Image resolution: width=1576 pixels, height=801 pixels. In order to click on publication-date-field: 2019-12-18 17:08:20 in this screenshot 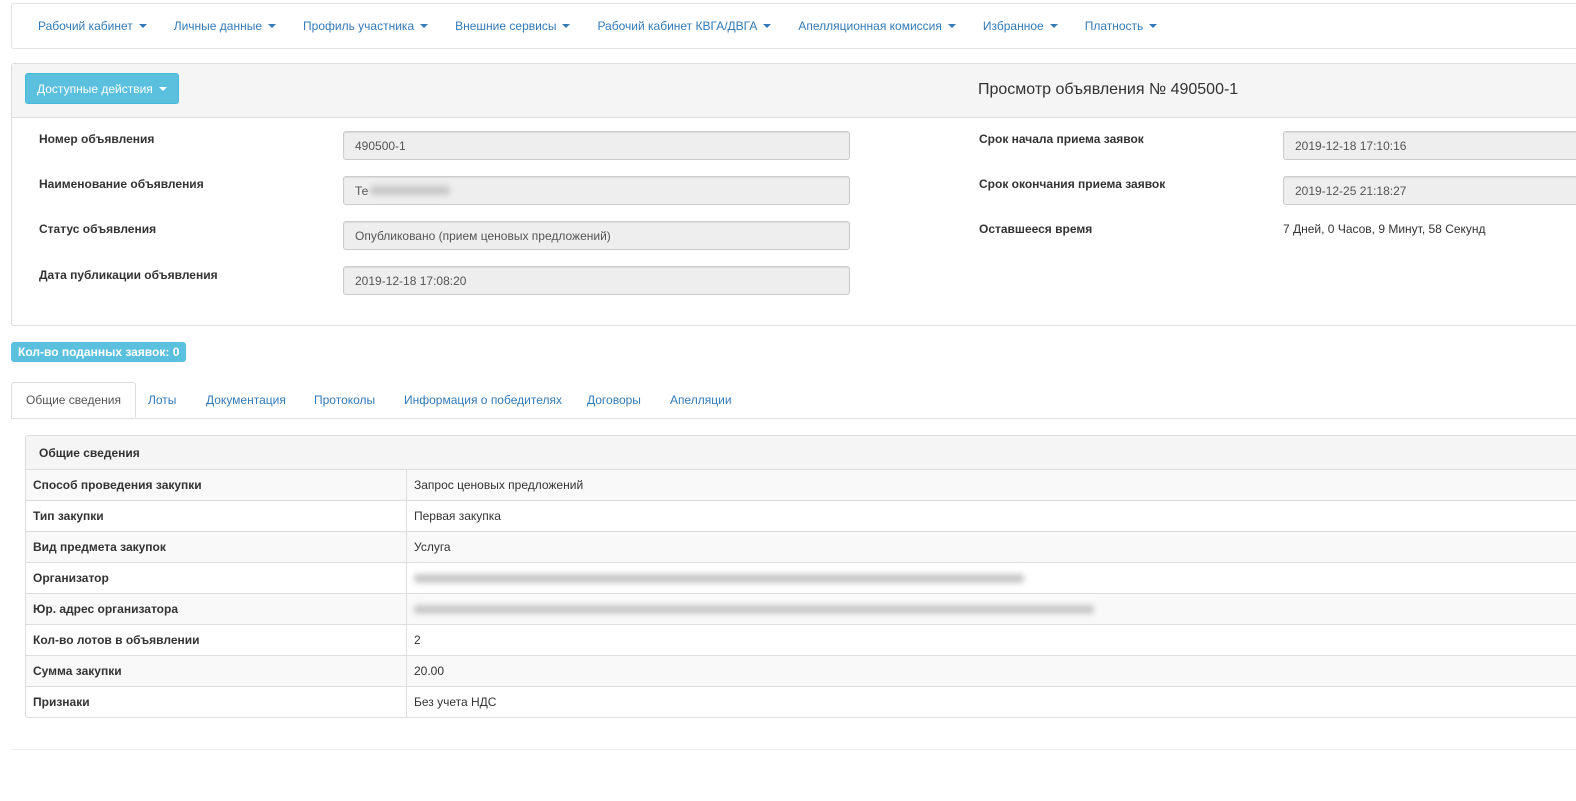, I will do `click(596, 280)`.